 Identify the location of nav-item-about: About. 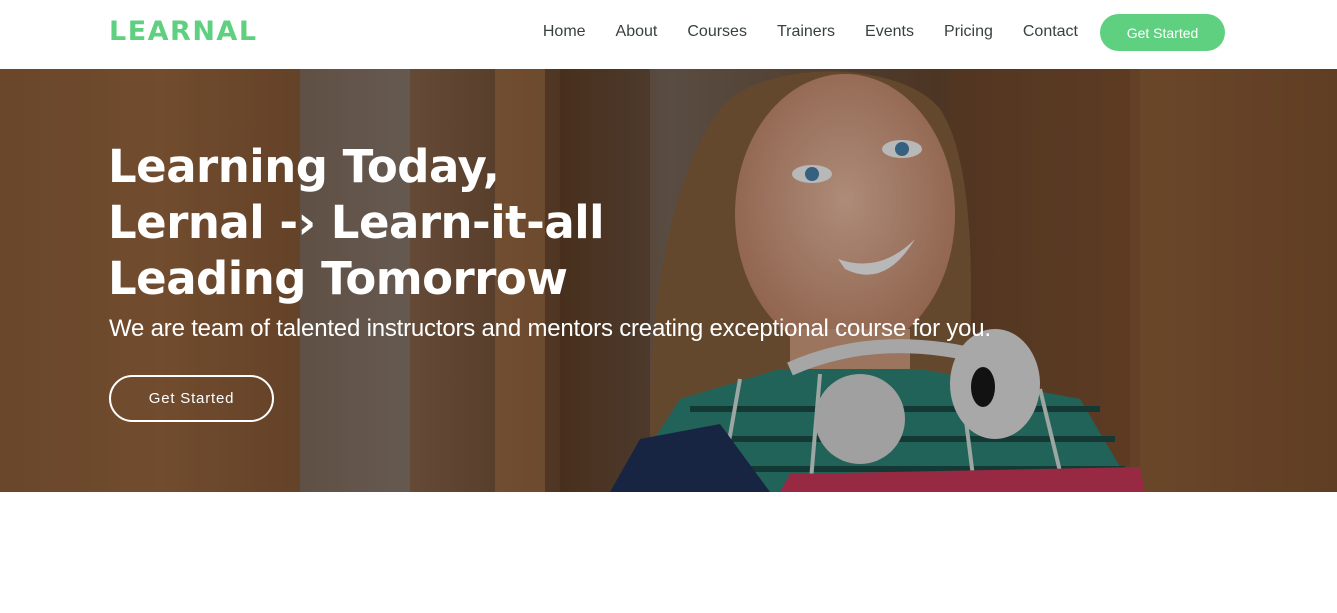
(637, 32).